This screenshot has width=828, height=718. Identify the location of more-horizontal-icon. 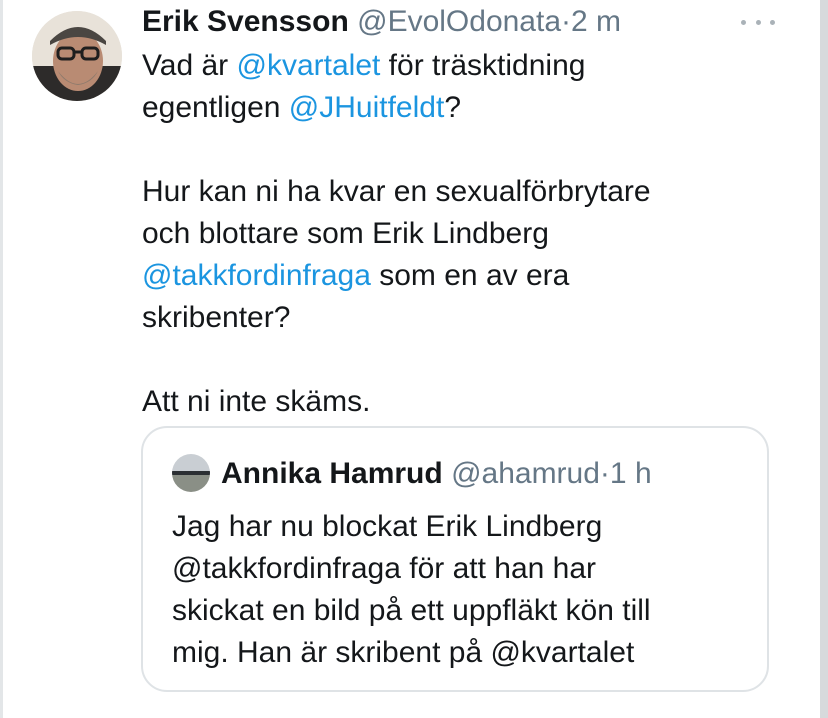
(758, 22).